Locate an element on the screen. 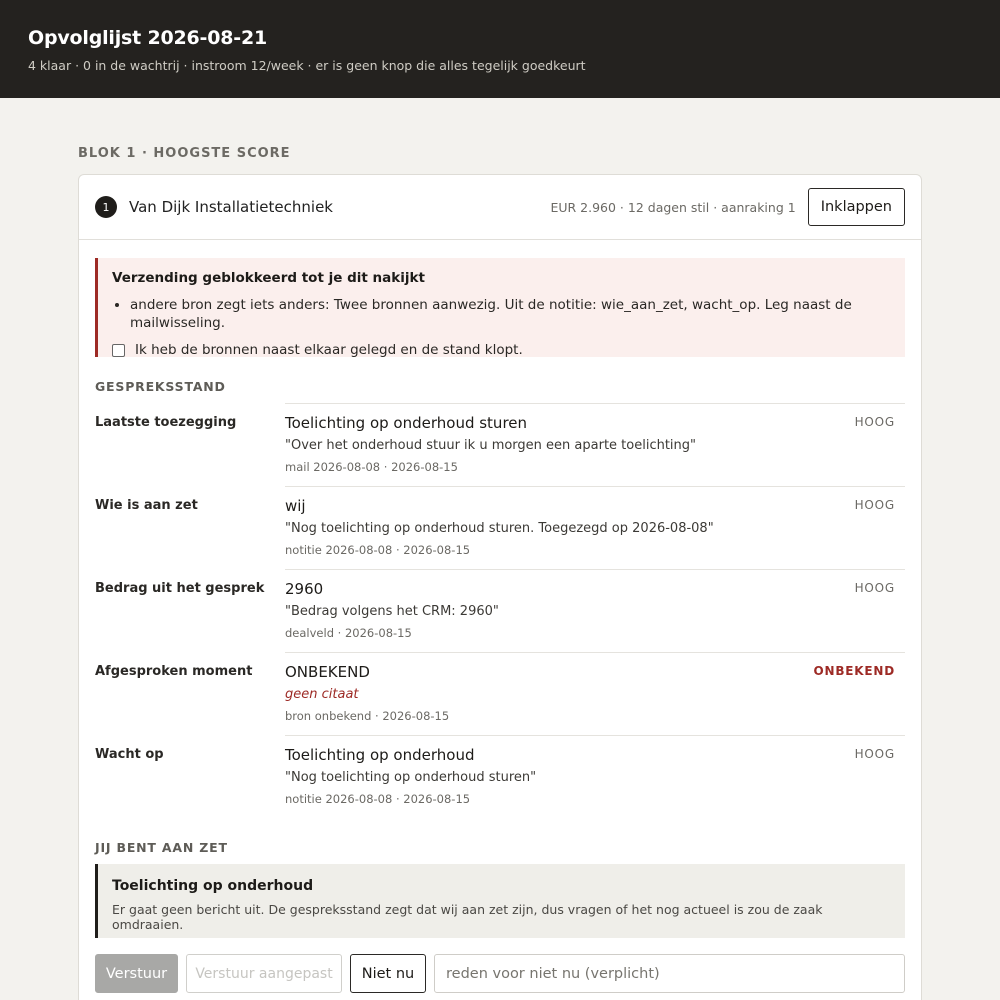 The width and height of the screenshot is (1000, 1000). turn-heading: JIJ BENT AAN ZET is located at coordinates (161, 847).